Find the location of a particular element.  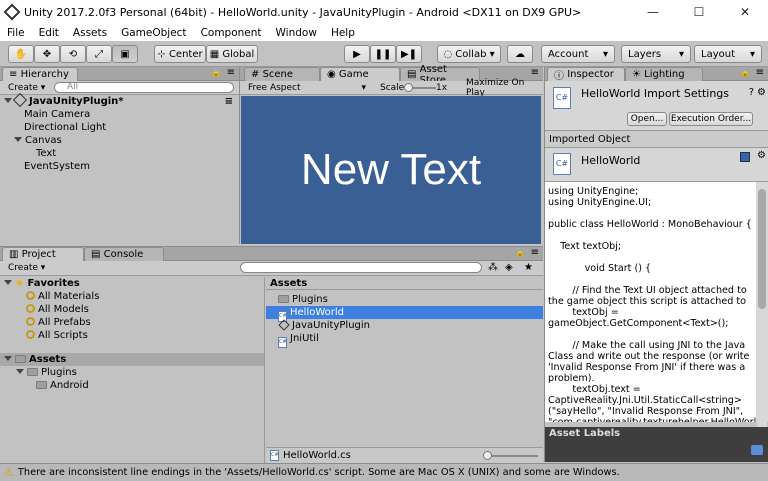

tree-plugins: Plugins is located at coordinates (132, 372).